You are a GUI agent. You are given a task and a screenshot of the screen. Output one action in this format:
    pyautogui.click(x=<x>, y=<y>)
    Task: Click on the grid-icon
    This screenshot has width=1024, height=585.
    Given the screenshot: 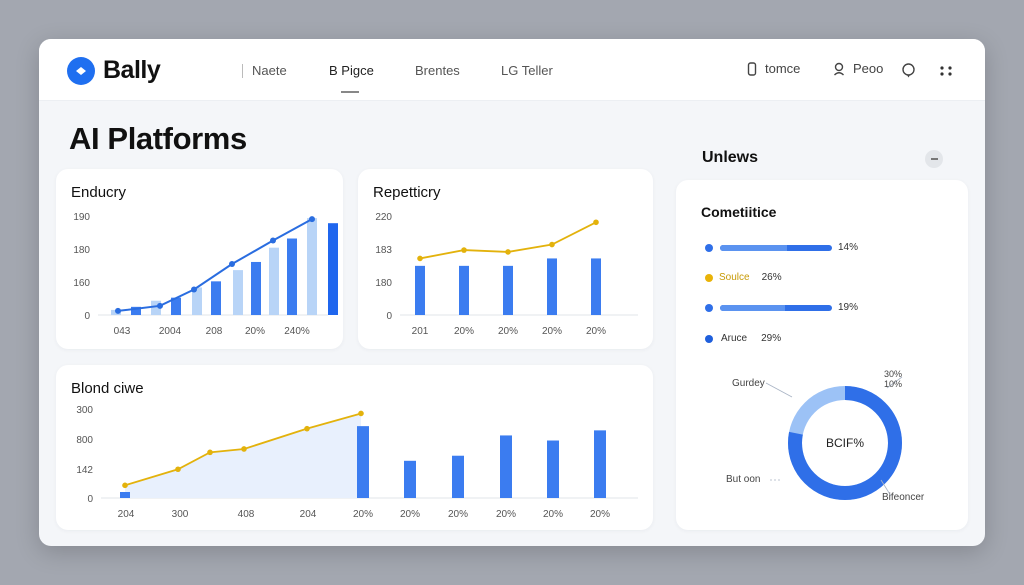 What is the action you would take?
    pyautogui.click(x=946, y=72)
    